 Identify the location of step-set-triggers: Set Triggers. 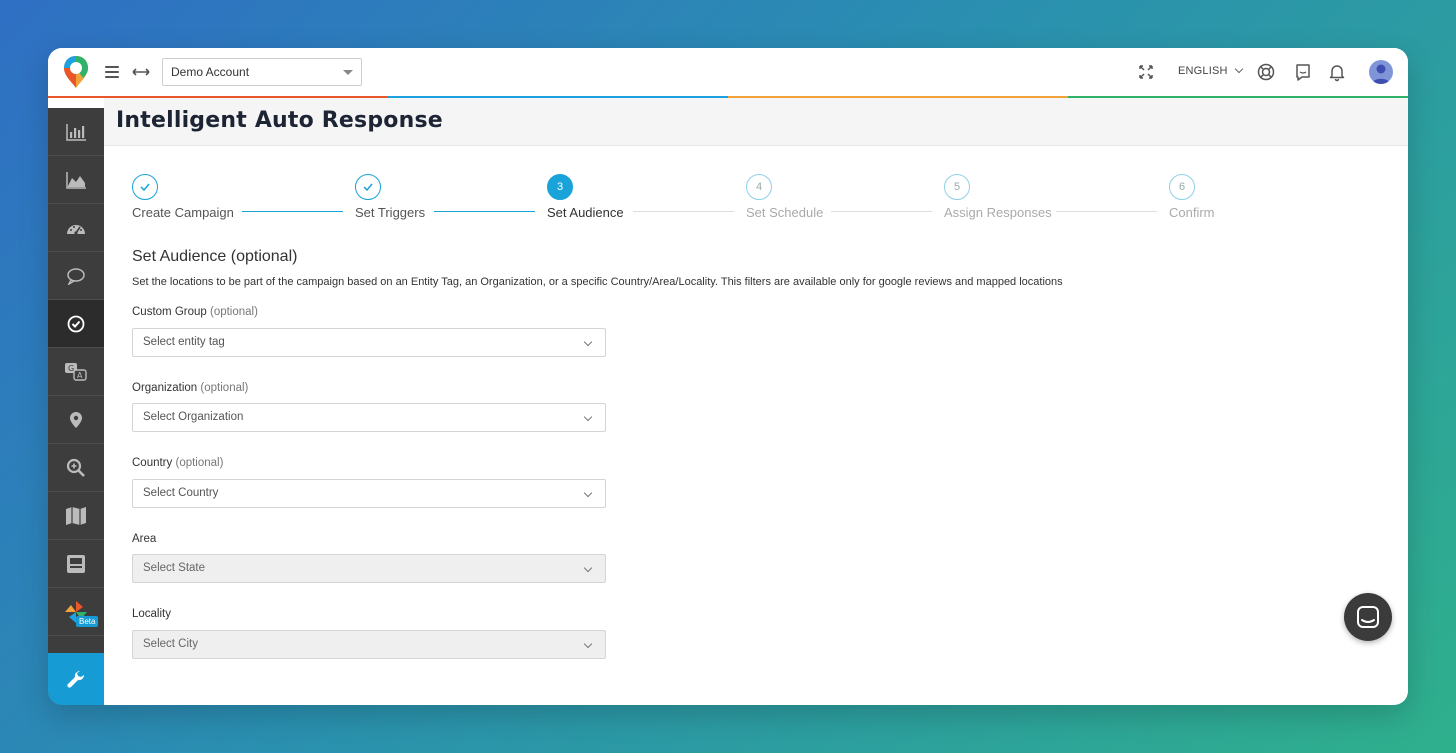
(390, 197).